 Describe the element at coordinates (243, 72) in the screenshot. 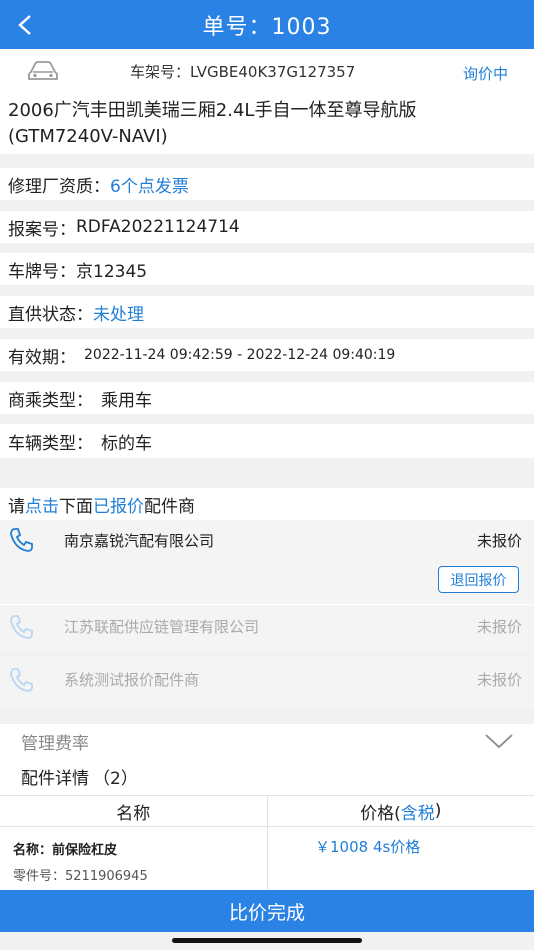

I see `vin-text: 车架号：LVGBE40K37G127357` at that location.